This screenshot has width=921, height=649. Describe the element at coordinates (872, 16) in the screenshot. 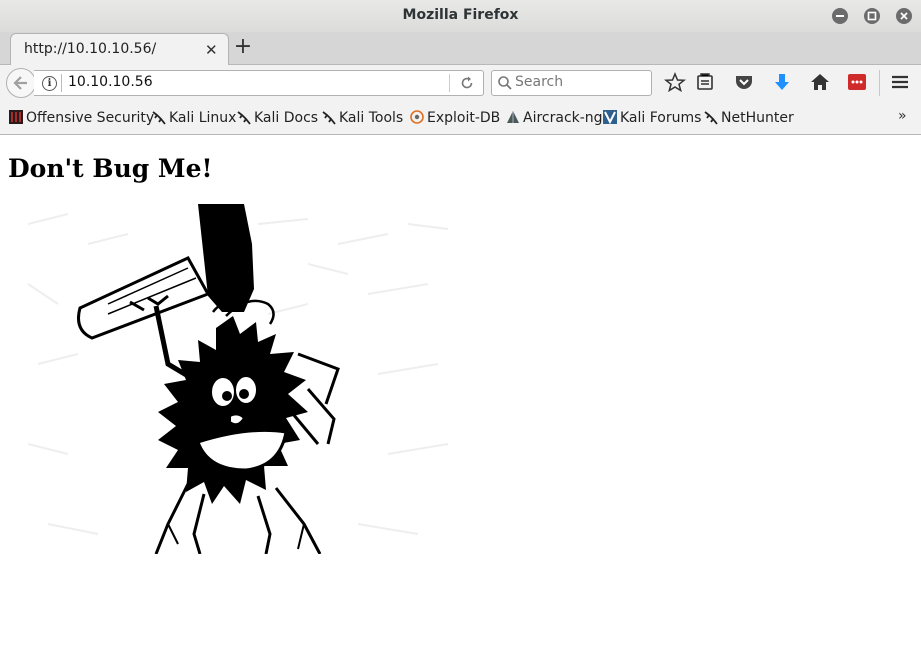

I see `maximize-button` at that location.